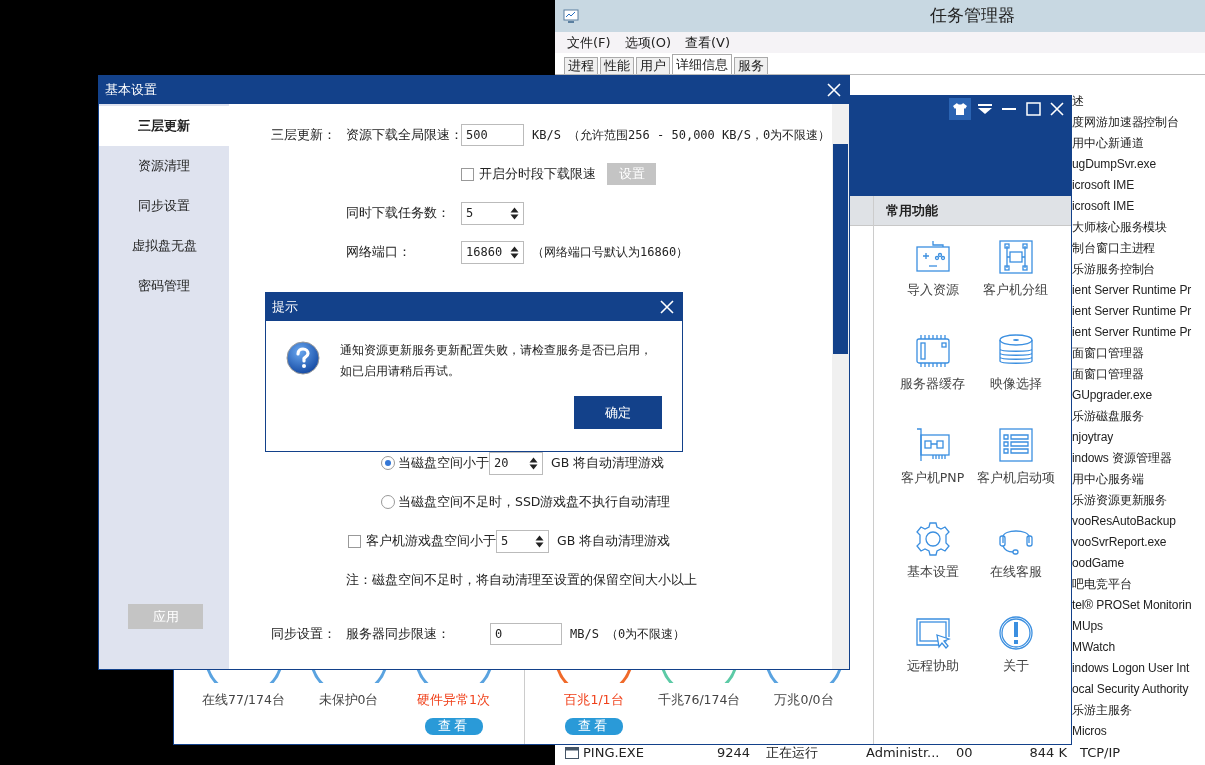 The height and width of the screenshot is (765, 1205). I want to click on gamepad-icon, so click(932, 257).